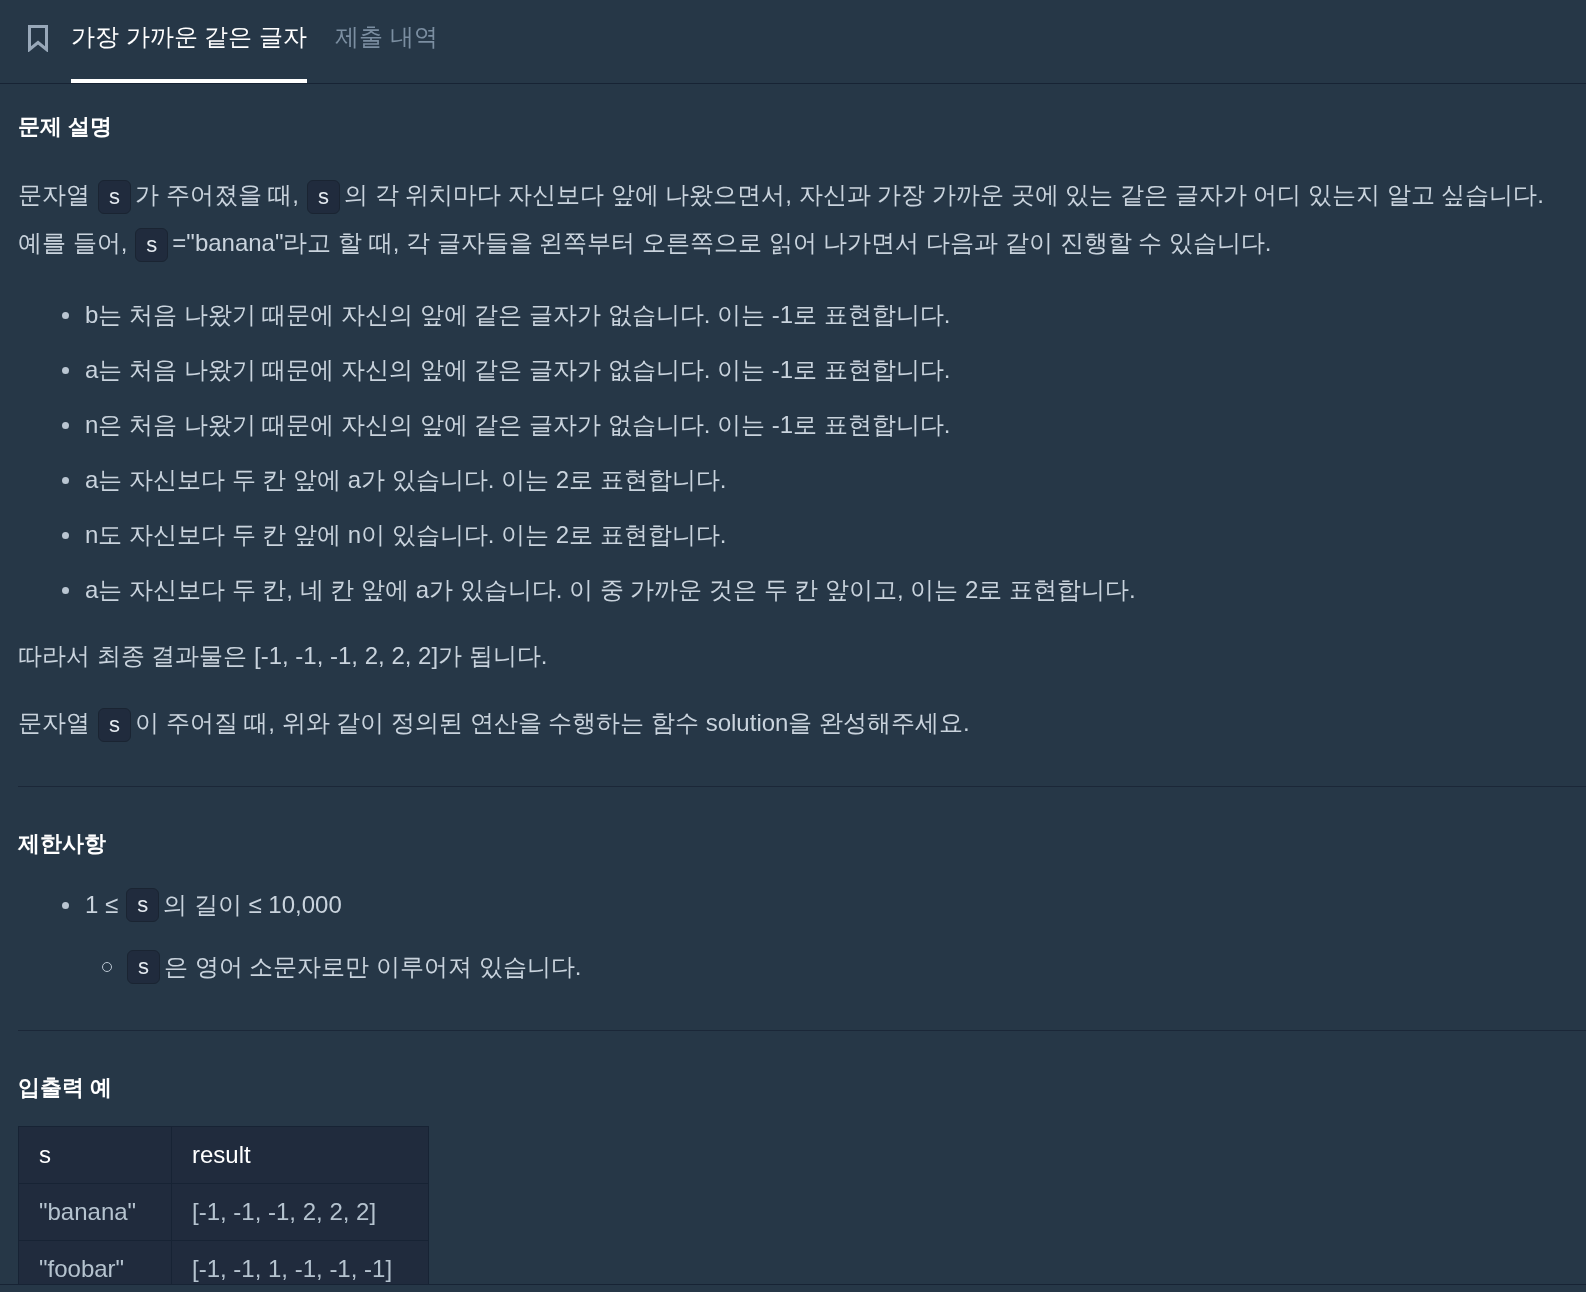 The image size is (1586, 1292). I want to click on list-item-text: 1 ≤, so click(102, 905).